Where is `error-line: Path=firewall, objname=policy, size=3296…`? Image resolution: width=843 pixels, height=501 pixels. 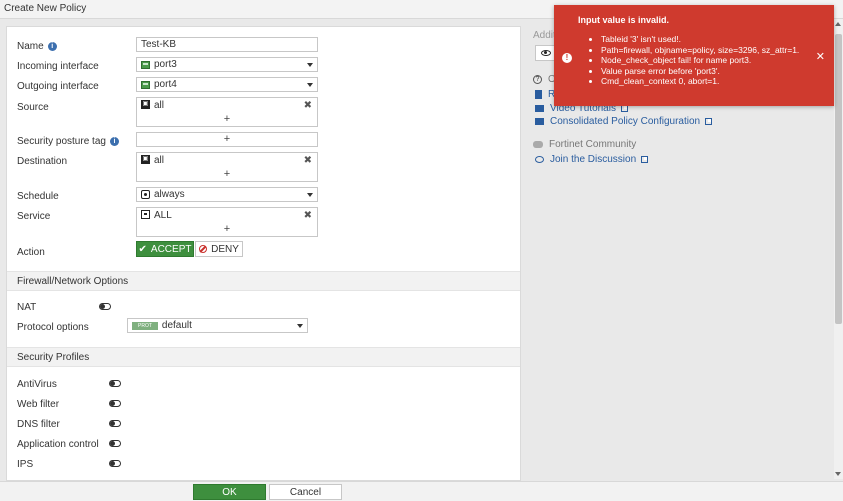 error-line: Path=firewall, objname=policy, size=3296… is located at coordinates (709, 50).